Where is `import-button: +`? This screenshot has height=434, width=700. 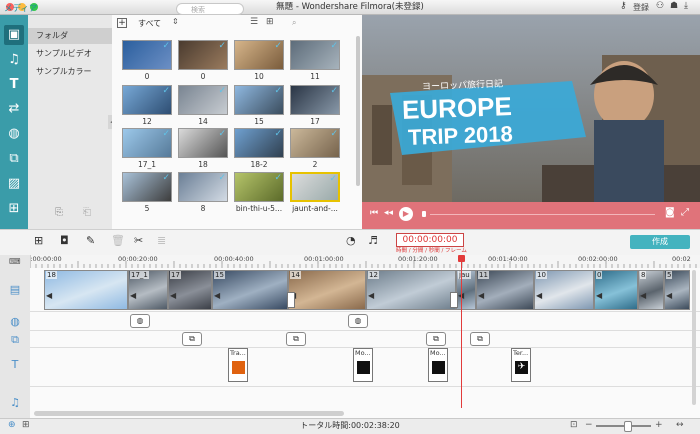
import-button: + is located at coordinates (122, 23).